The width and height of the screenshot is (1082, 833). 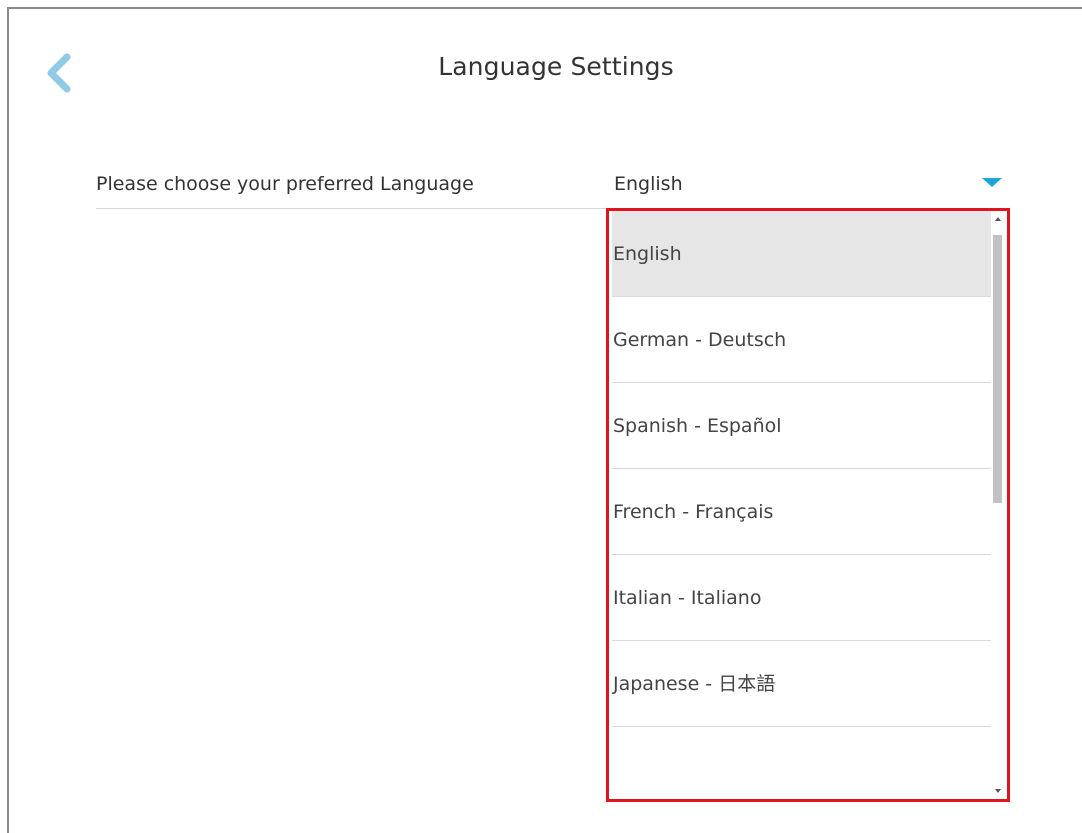 What do you see at coordinates (802, 340) in the screenshot?
I see `language-option: German - Deutsch` at bounding box center [802, 340].